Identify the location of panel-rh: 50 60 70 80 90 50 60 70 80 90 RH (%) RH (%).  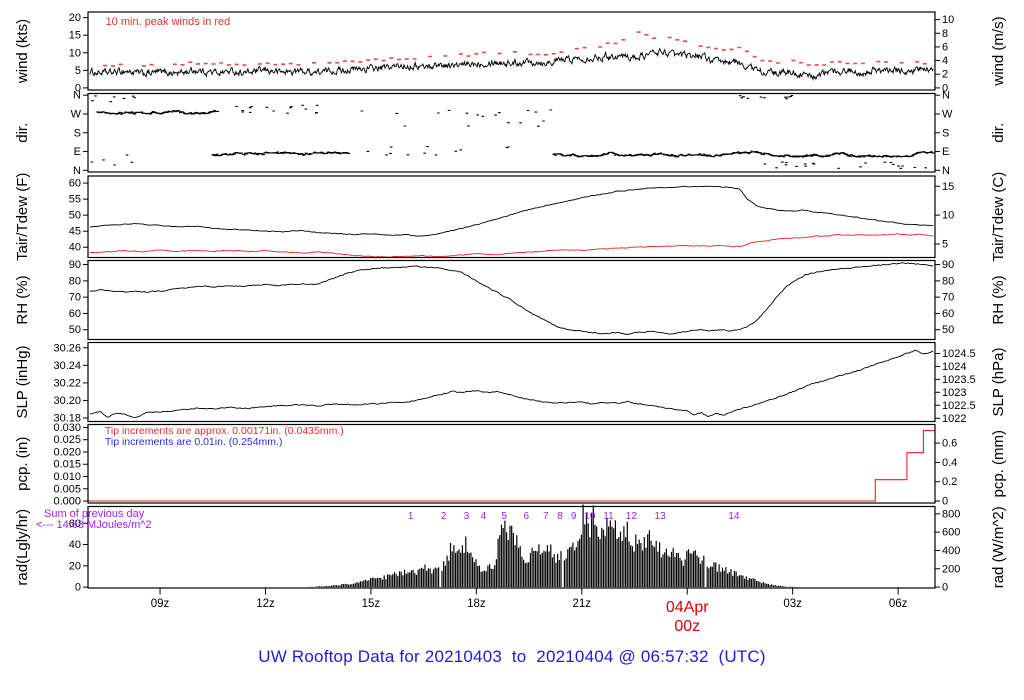
(510, 300).